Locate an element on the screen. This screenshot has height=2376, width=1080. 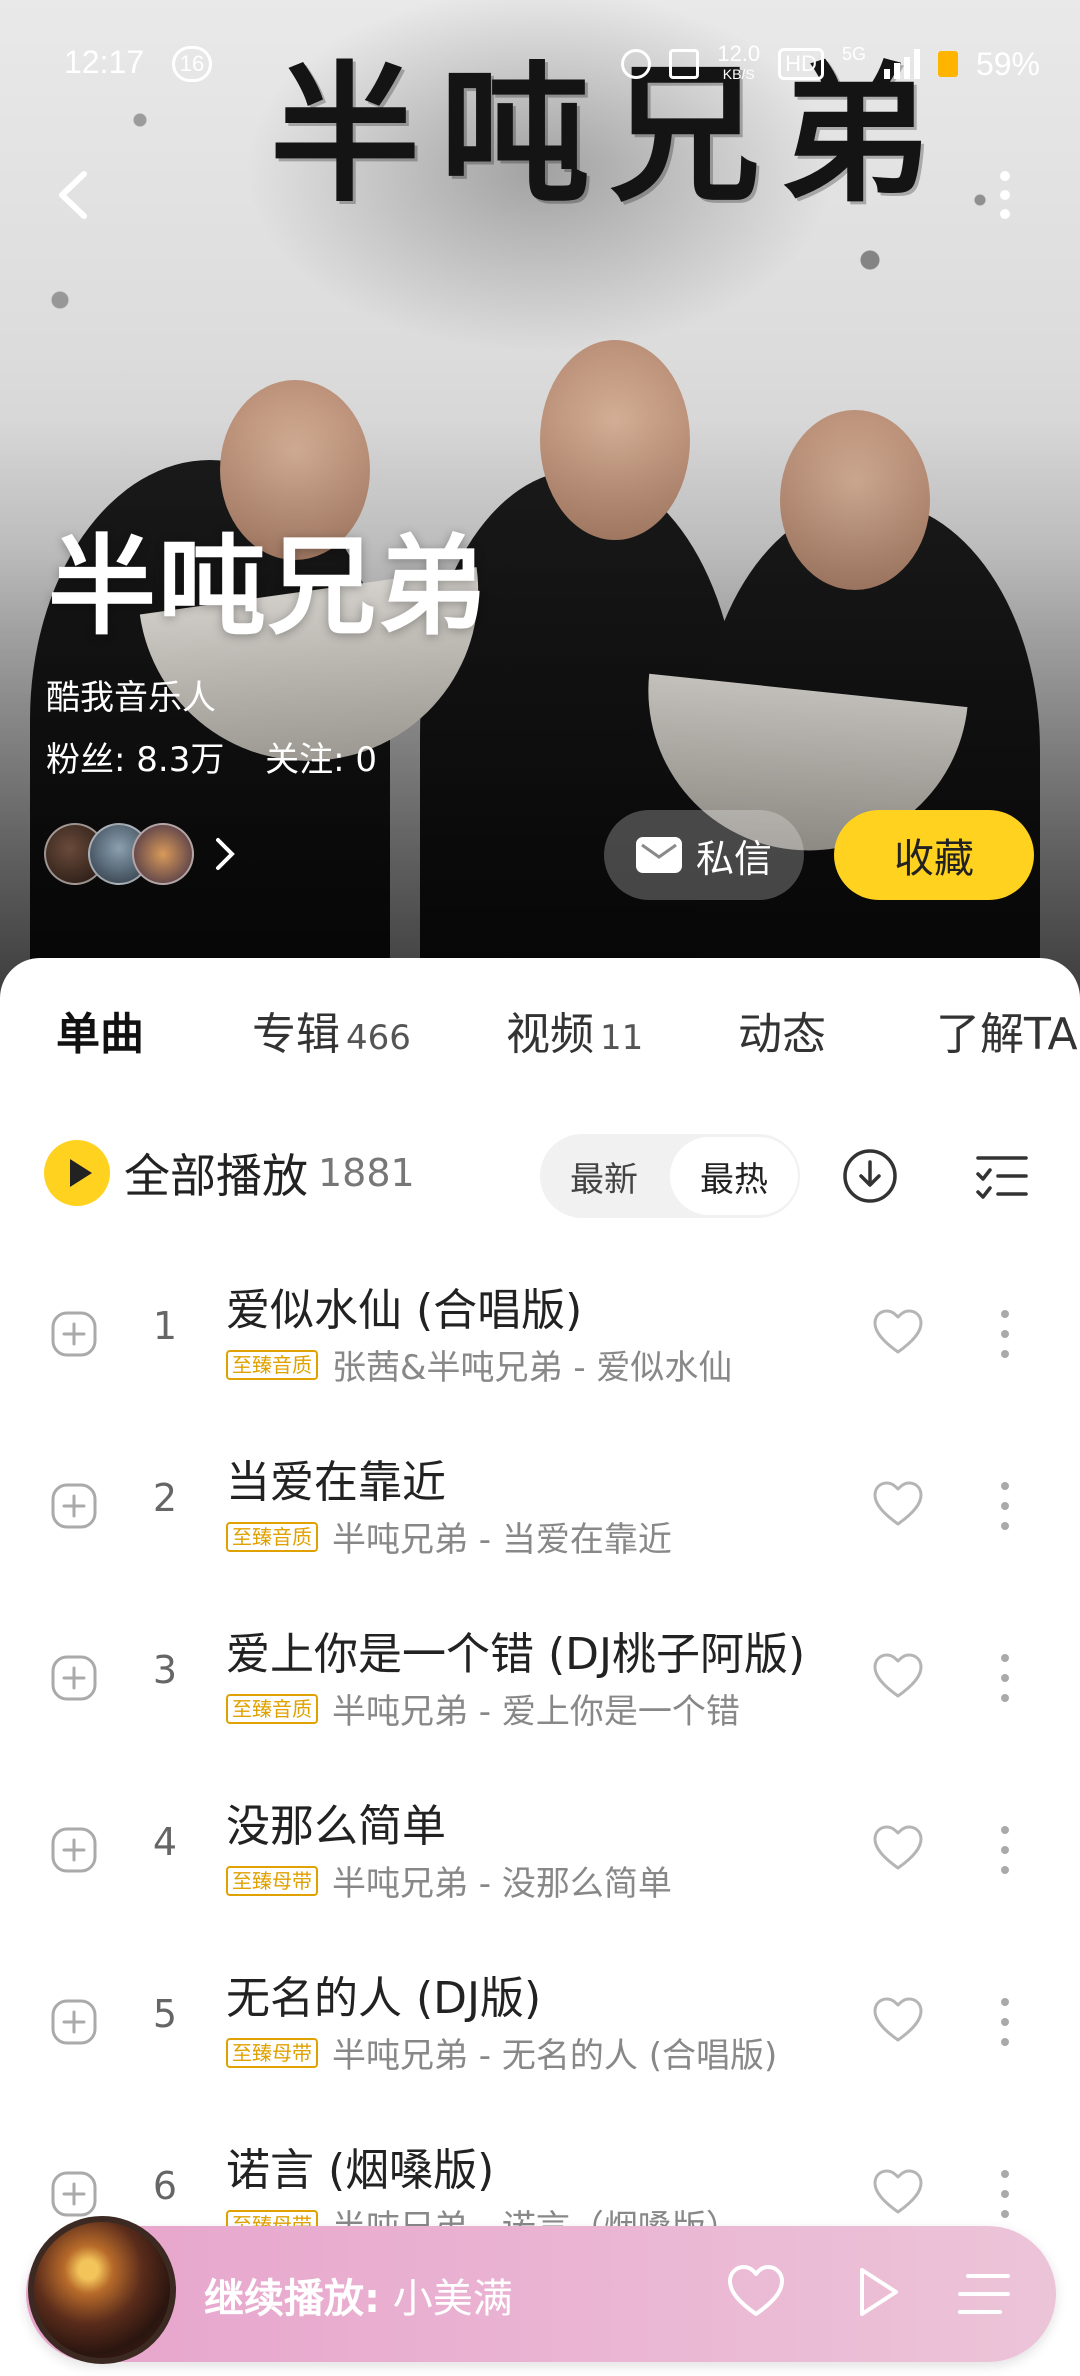
now-playing-cover is located at coordinates (102, 2290).